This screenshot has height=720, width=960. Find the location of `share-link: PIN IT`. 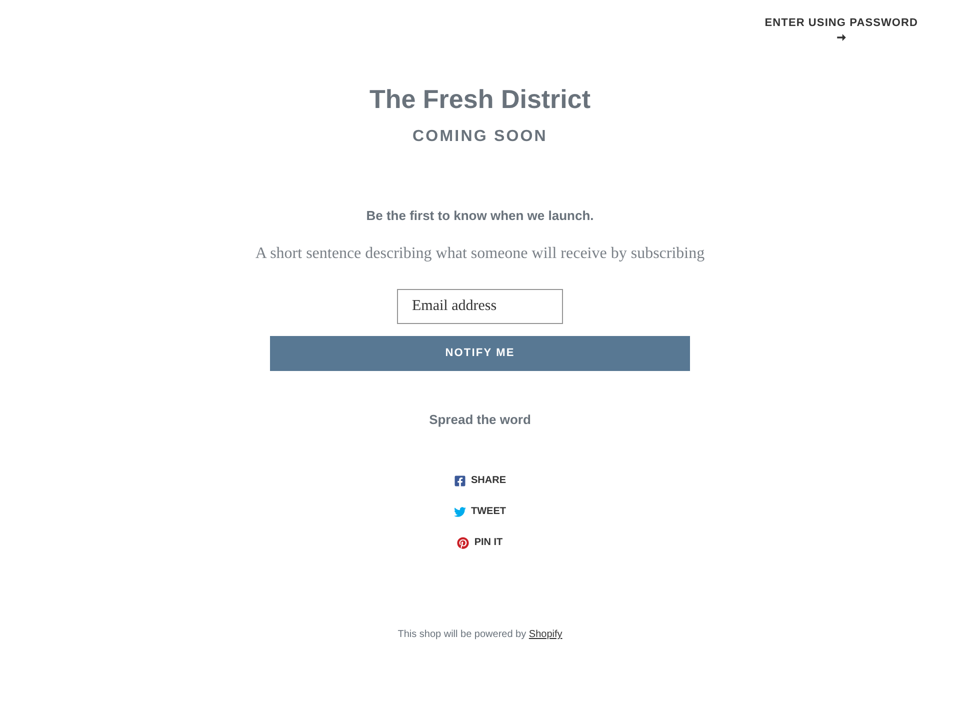

share-link: PIN IT is located at coordinates (480, 542).